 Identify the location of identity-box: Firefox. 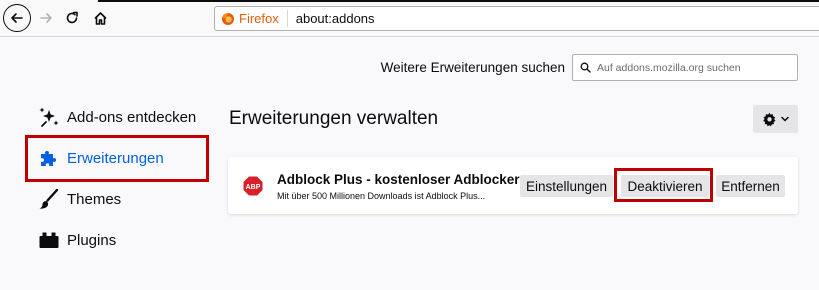
(251, 18).